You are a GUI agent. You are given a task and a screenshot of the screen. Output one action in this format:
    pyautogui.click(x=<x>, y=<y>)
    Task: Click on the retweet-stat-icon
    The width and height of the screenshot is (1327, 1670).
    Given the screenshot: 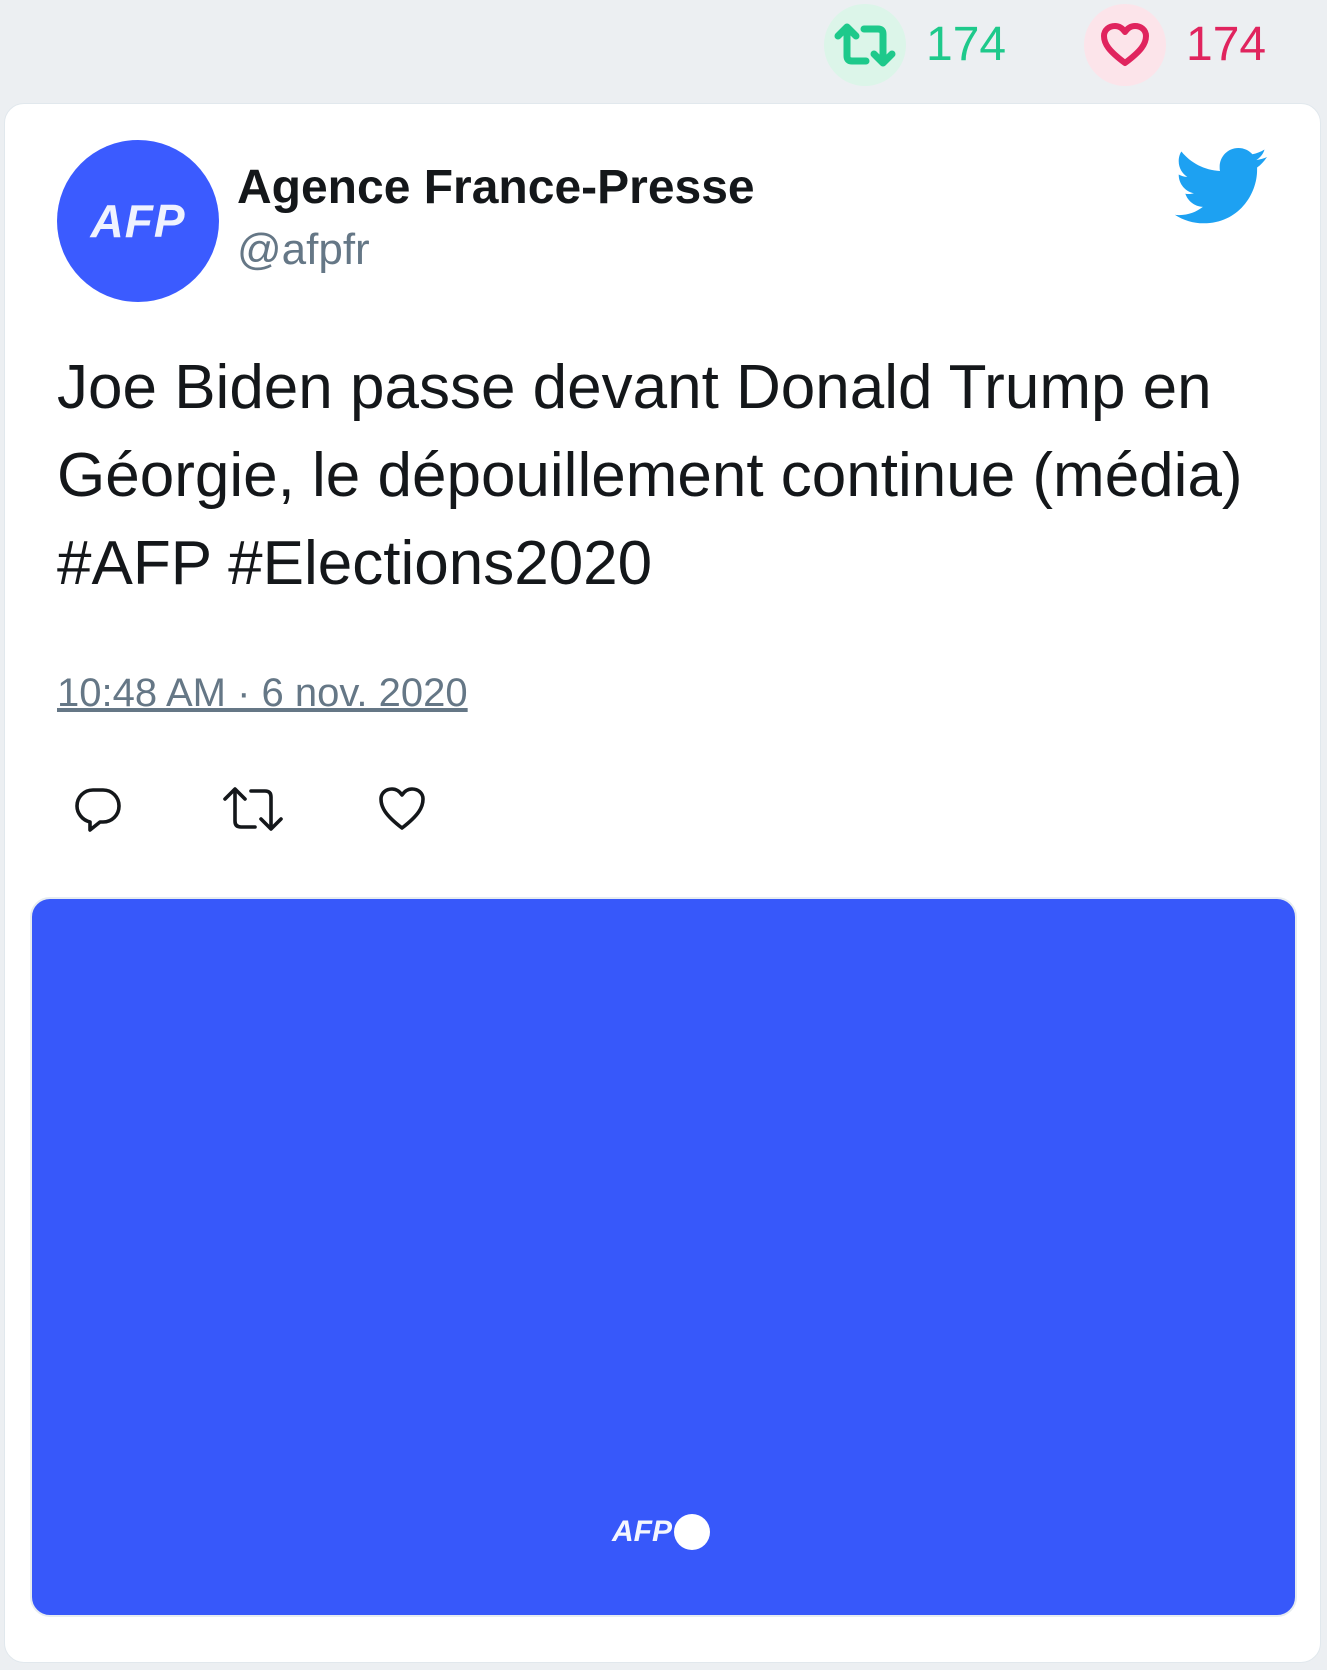 What is the action you would take?
    pyautogui.click(x=865, y=45)
    